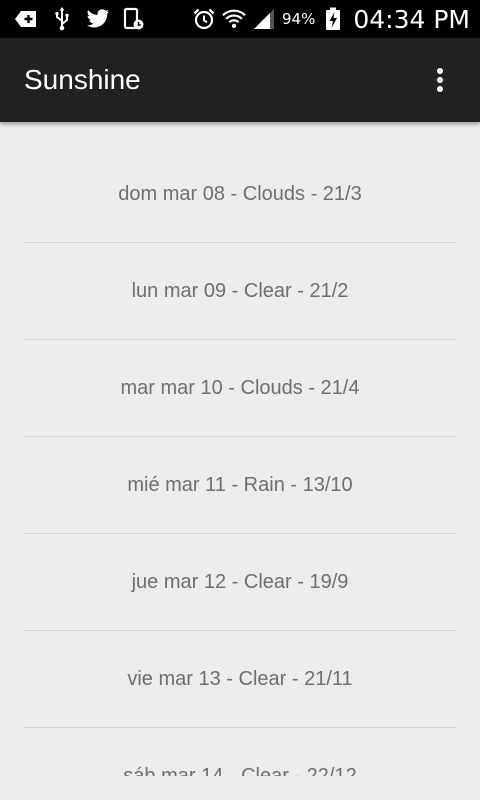  Describe the element at coordinates (204, 19) in the screenshot. I see `alarm-clock-icon` at that location.